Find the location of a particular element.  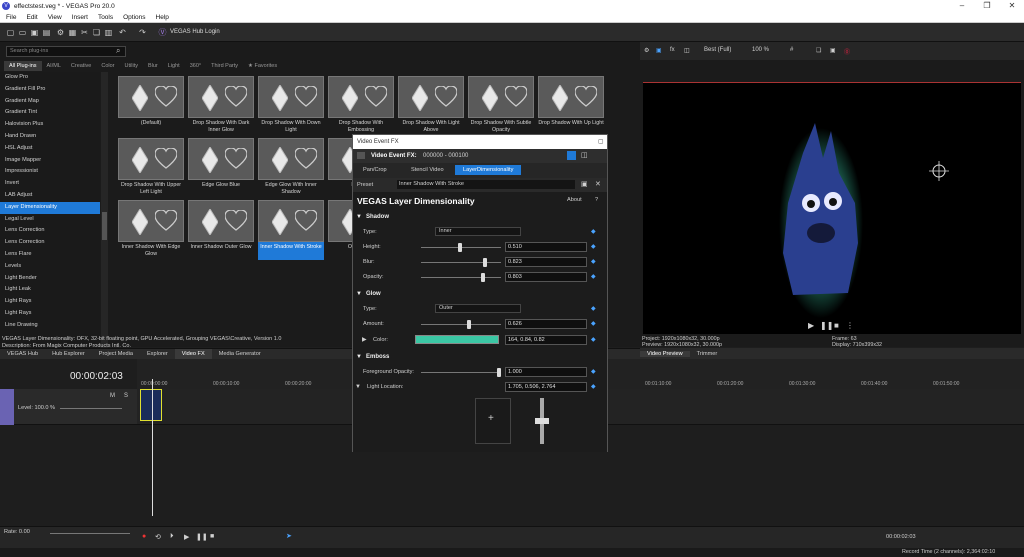

loop-icon: ⟲ is located at coordinates (158, 537).